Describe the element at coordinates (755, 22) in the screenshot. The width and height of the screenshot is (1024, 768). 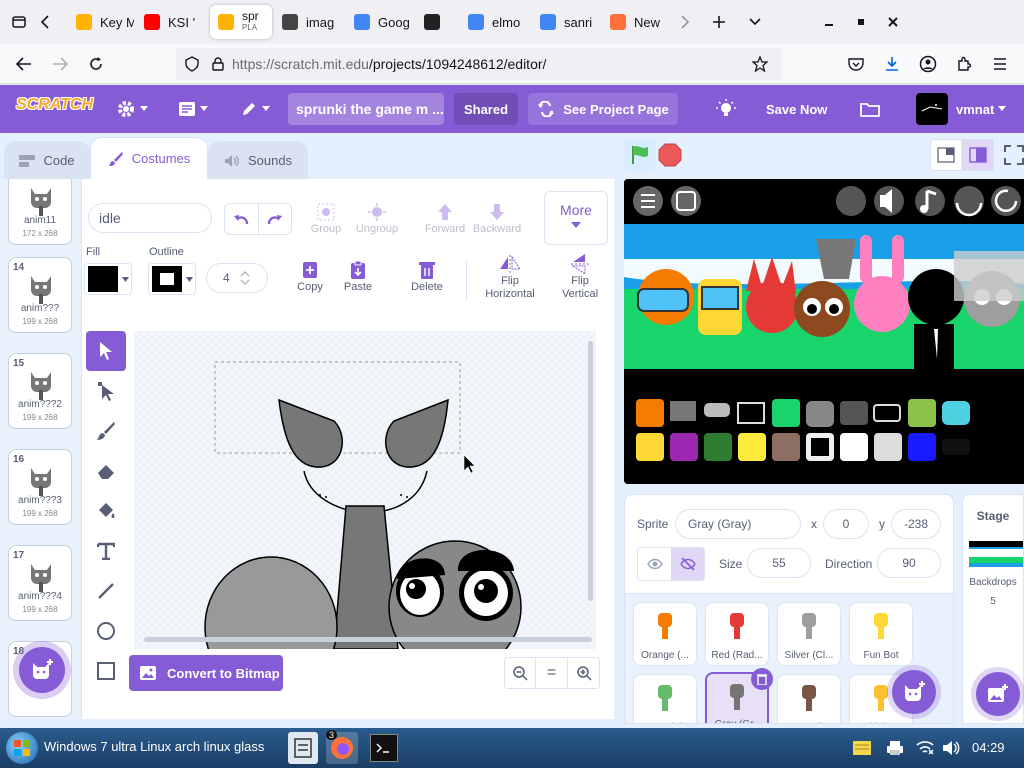
I see `list-all-tabs-icon` at that location.